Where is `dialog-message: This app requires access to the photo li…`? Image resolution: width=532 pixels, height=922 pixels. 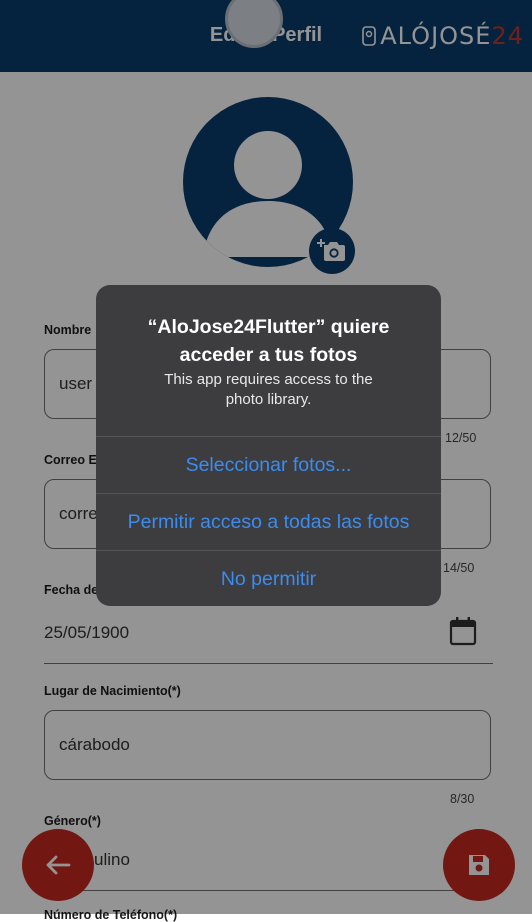 dialog-message: This app requires access to the photo li… is located at coordinates (268, 389).